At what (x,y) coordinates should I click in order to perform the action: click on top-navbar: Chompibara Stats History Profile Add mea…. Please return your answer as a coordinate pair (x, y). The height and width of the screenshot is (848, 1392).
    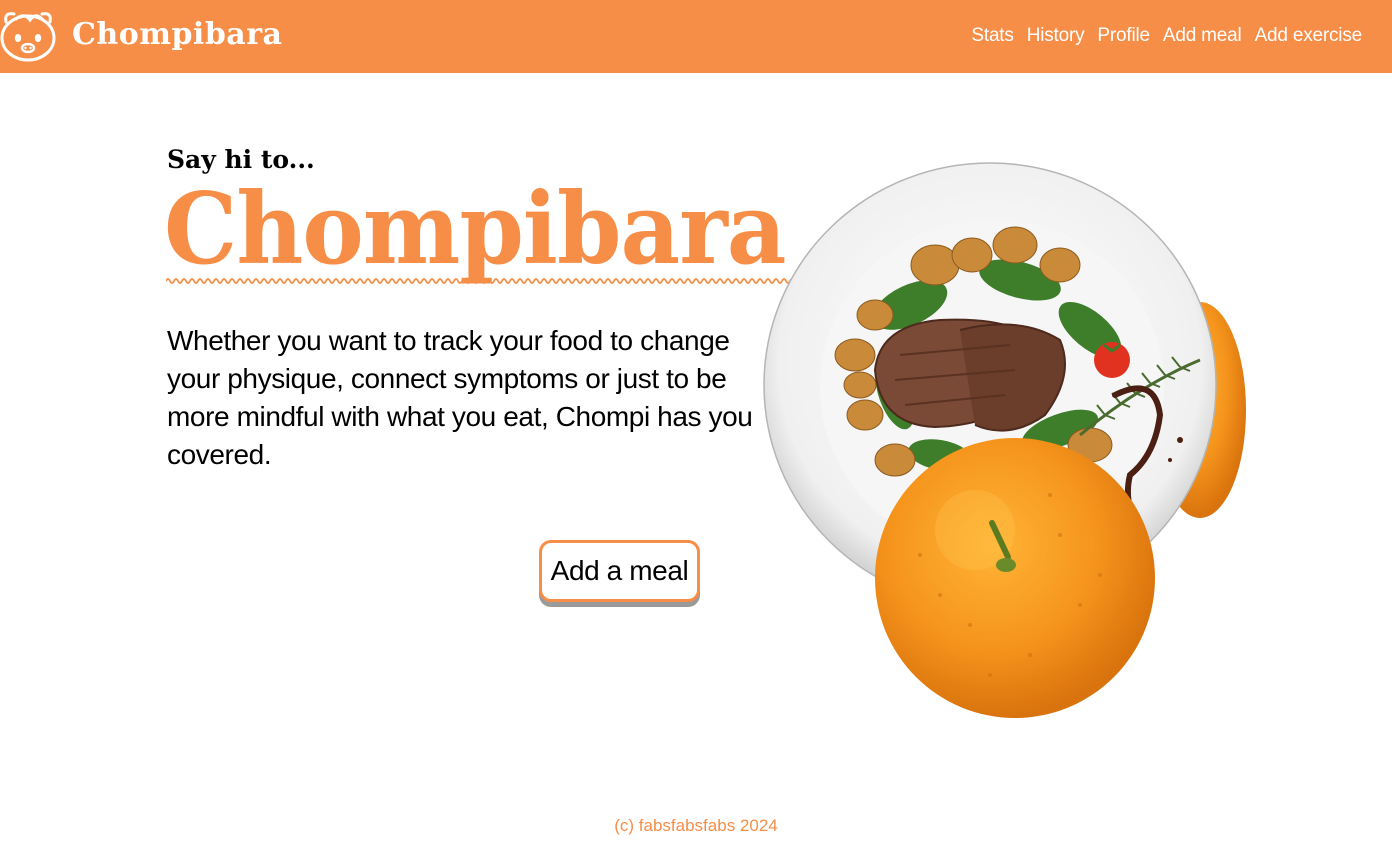
    Looking at the image, I should click on (696, 36).